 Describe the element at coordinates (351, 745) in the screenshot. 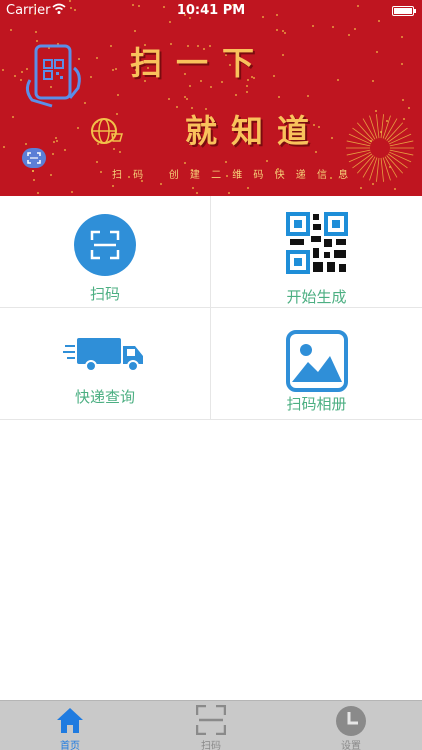

I see `tab-label: 设置` at that location.